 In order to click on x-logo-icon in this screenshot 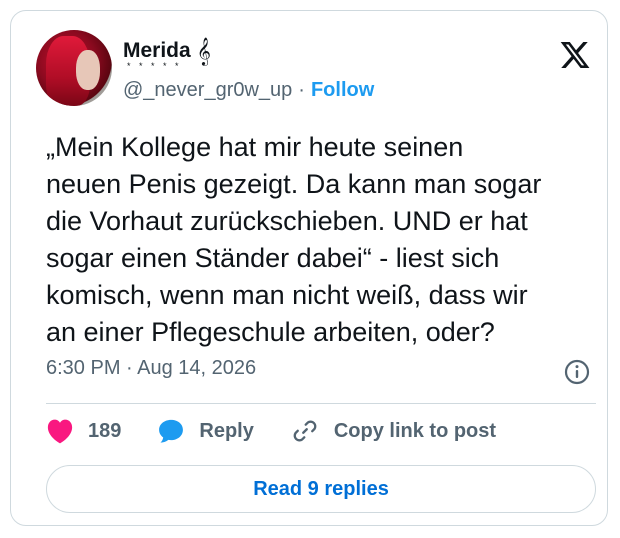, I will do `click(575, 55)`.